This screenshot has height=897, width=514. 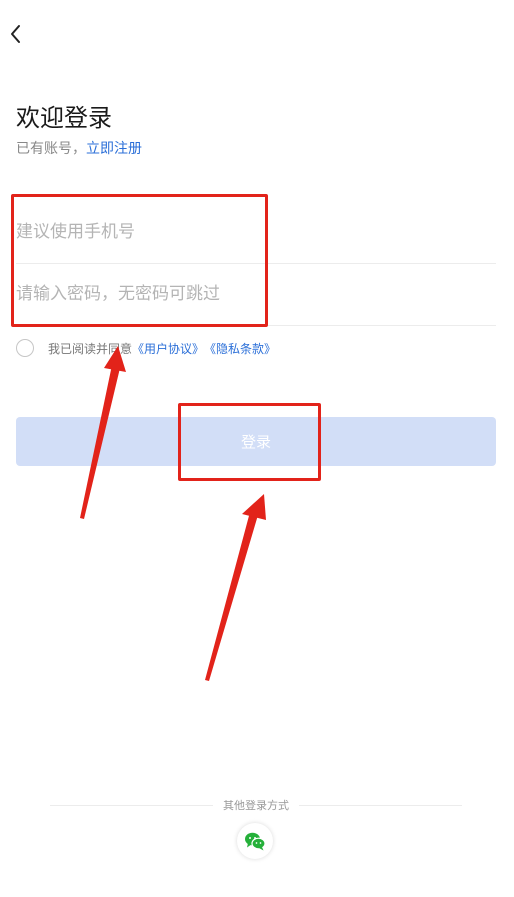 I want to click on other-login-divider: 其他登录方式, so click(x=256, y=805).